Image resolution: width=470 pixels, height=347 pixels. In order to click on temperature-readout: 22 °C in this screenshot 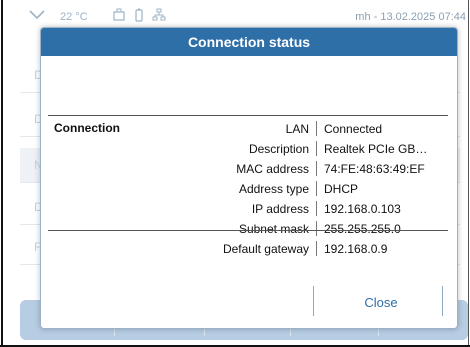, I will do `click(74, 17)`.